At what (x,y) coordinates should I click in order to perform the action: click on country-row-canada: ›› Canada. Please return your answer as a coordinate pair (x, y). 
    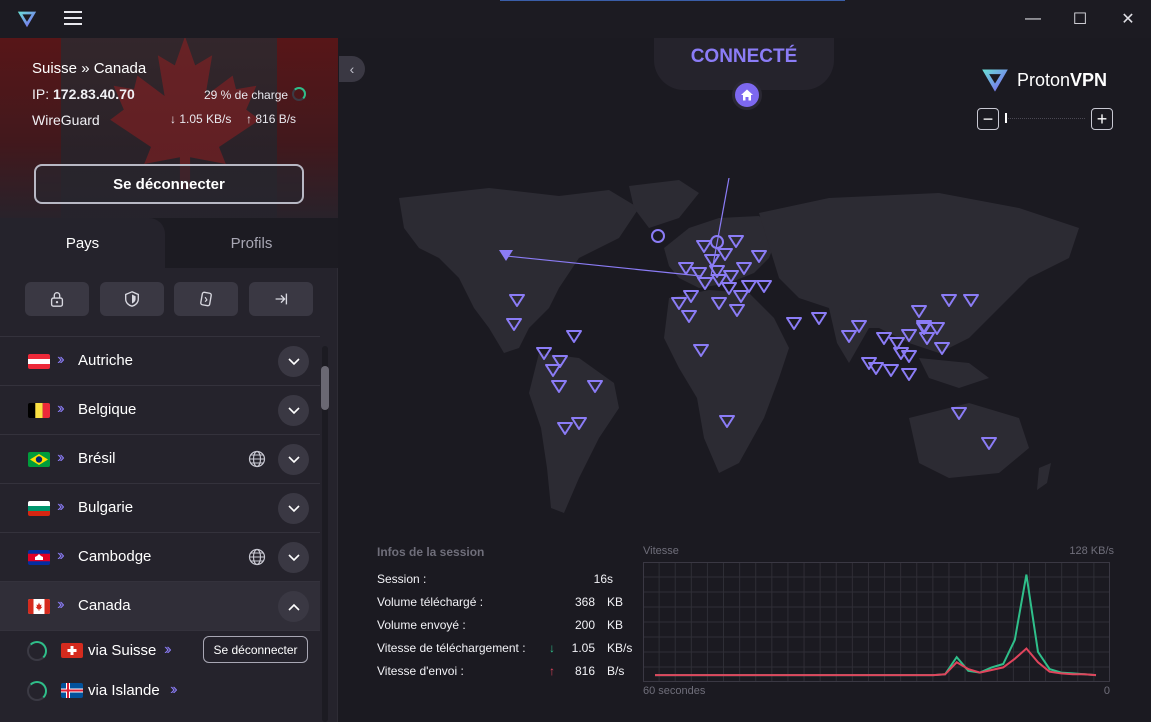
    Looking at the image, I should click on (160, 606).